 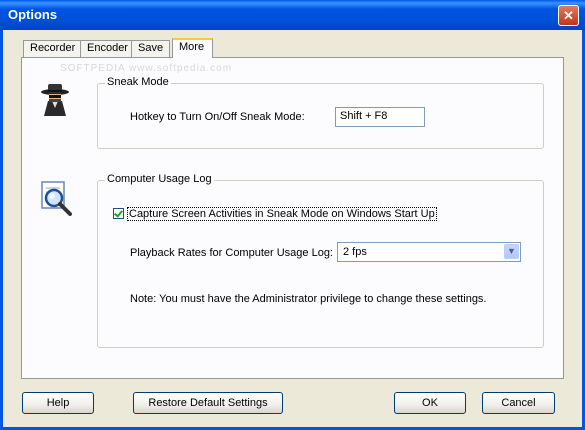 I want to click on help-button: Help, so click(x=58, y=403).